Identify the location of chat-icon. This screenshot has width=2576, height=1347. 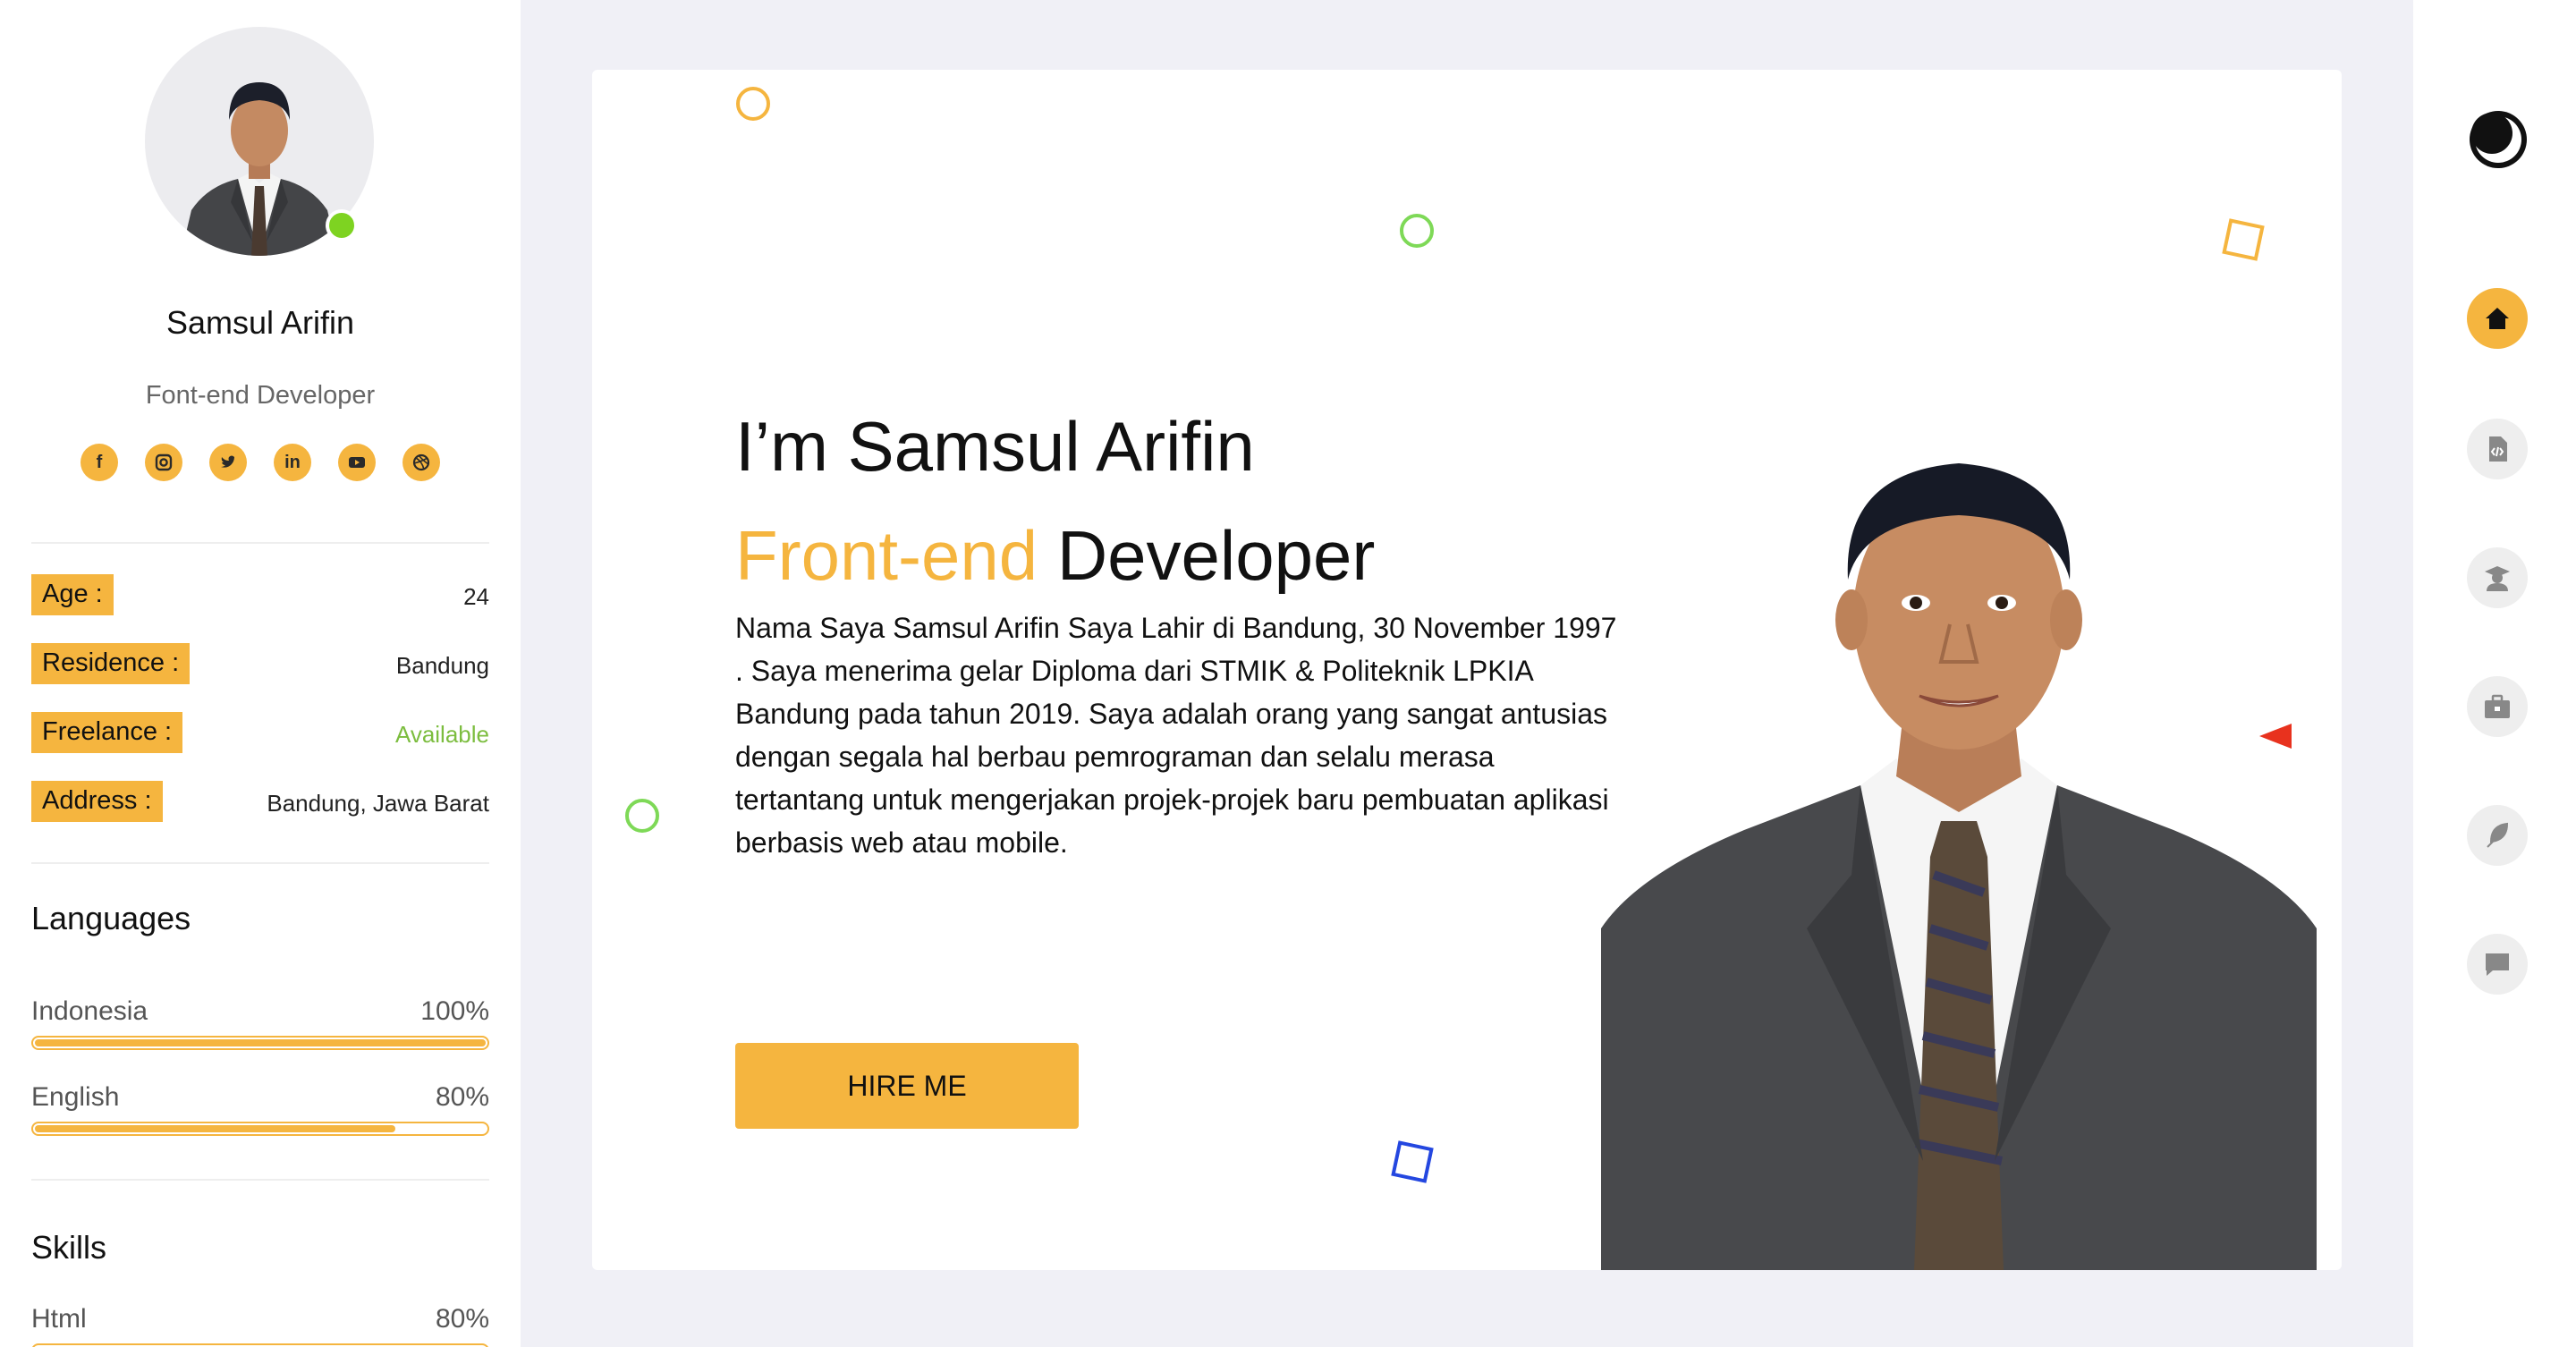
(2497, 964).